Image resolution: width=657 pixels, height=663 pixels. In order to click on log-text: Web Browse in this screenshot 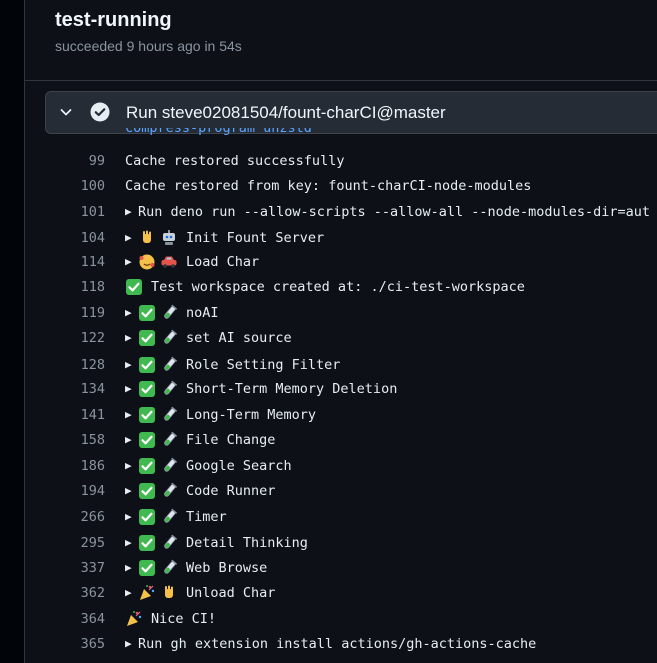, I will do `click(227, 567)`.